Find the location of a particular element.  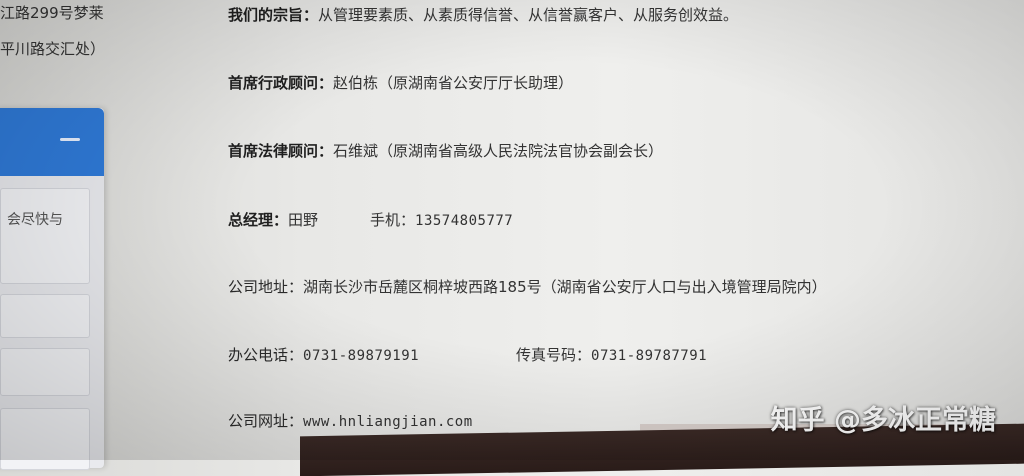

chat-message-box: 会尽快与 is located at coordinates (45, 236).